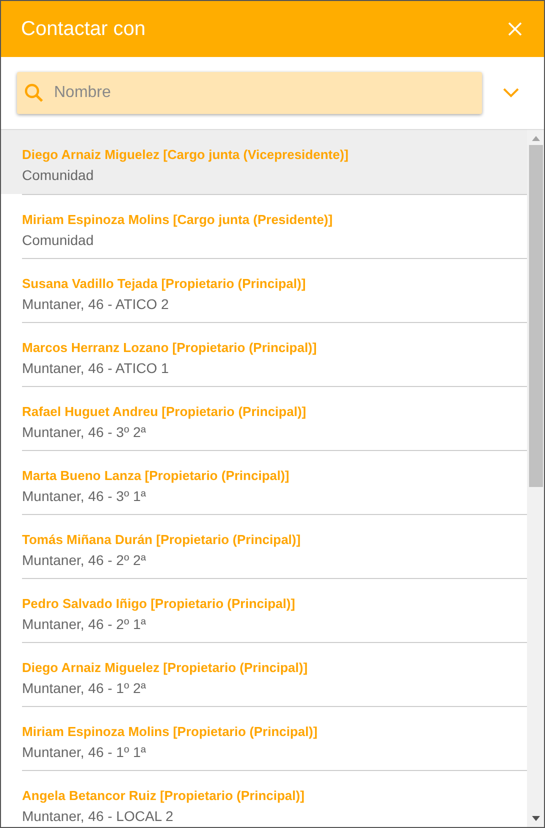 The image size is (545, 828). Describe the element at coordinates (84, 496) in the screenshot. I see `contact-detail: Muntaner, 46 - 3º 1ª` at that location.